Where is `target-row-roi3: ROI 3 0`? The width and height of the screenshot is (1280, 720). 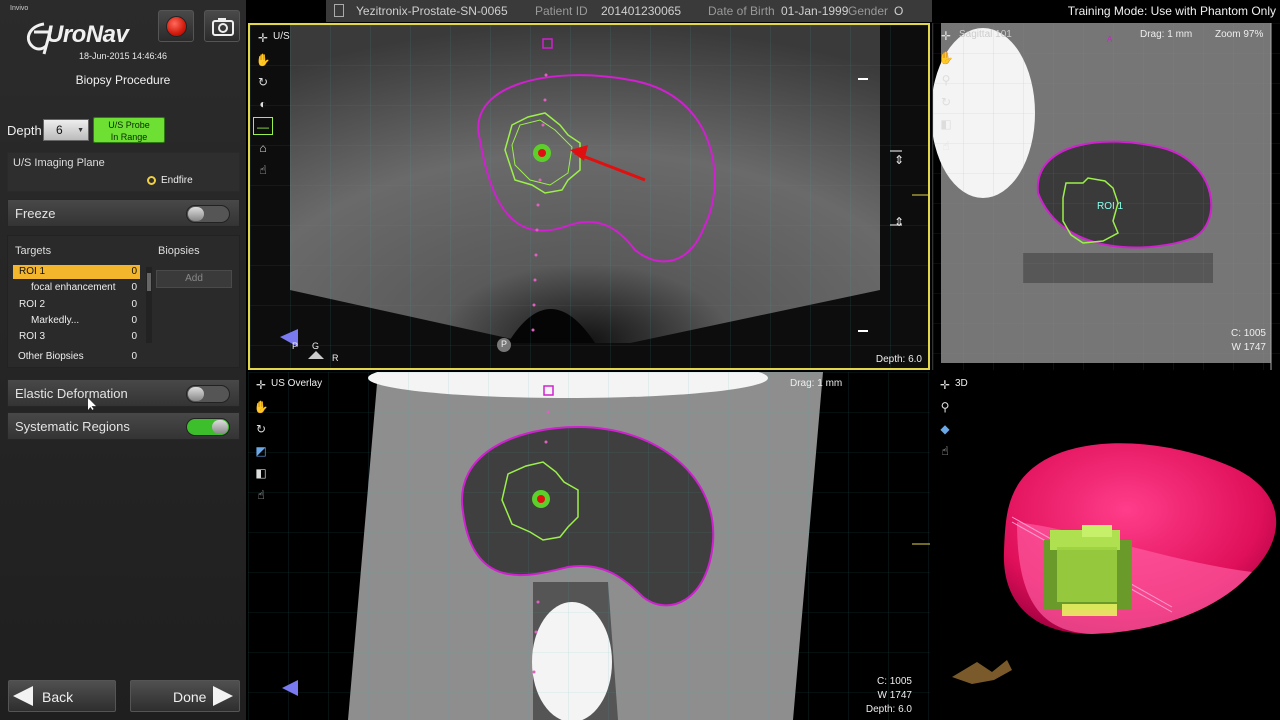
target-row-roi3: ROI 3 0 is located at coordinates (76, 337).